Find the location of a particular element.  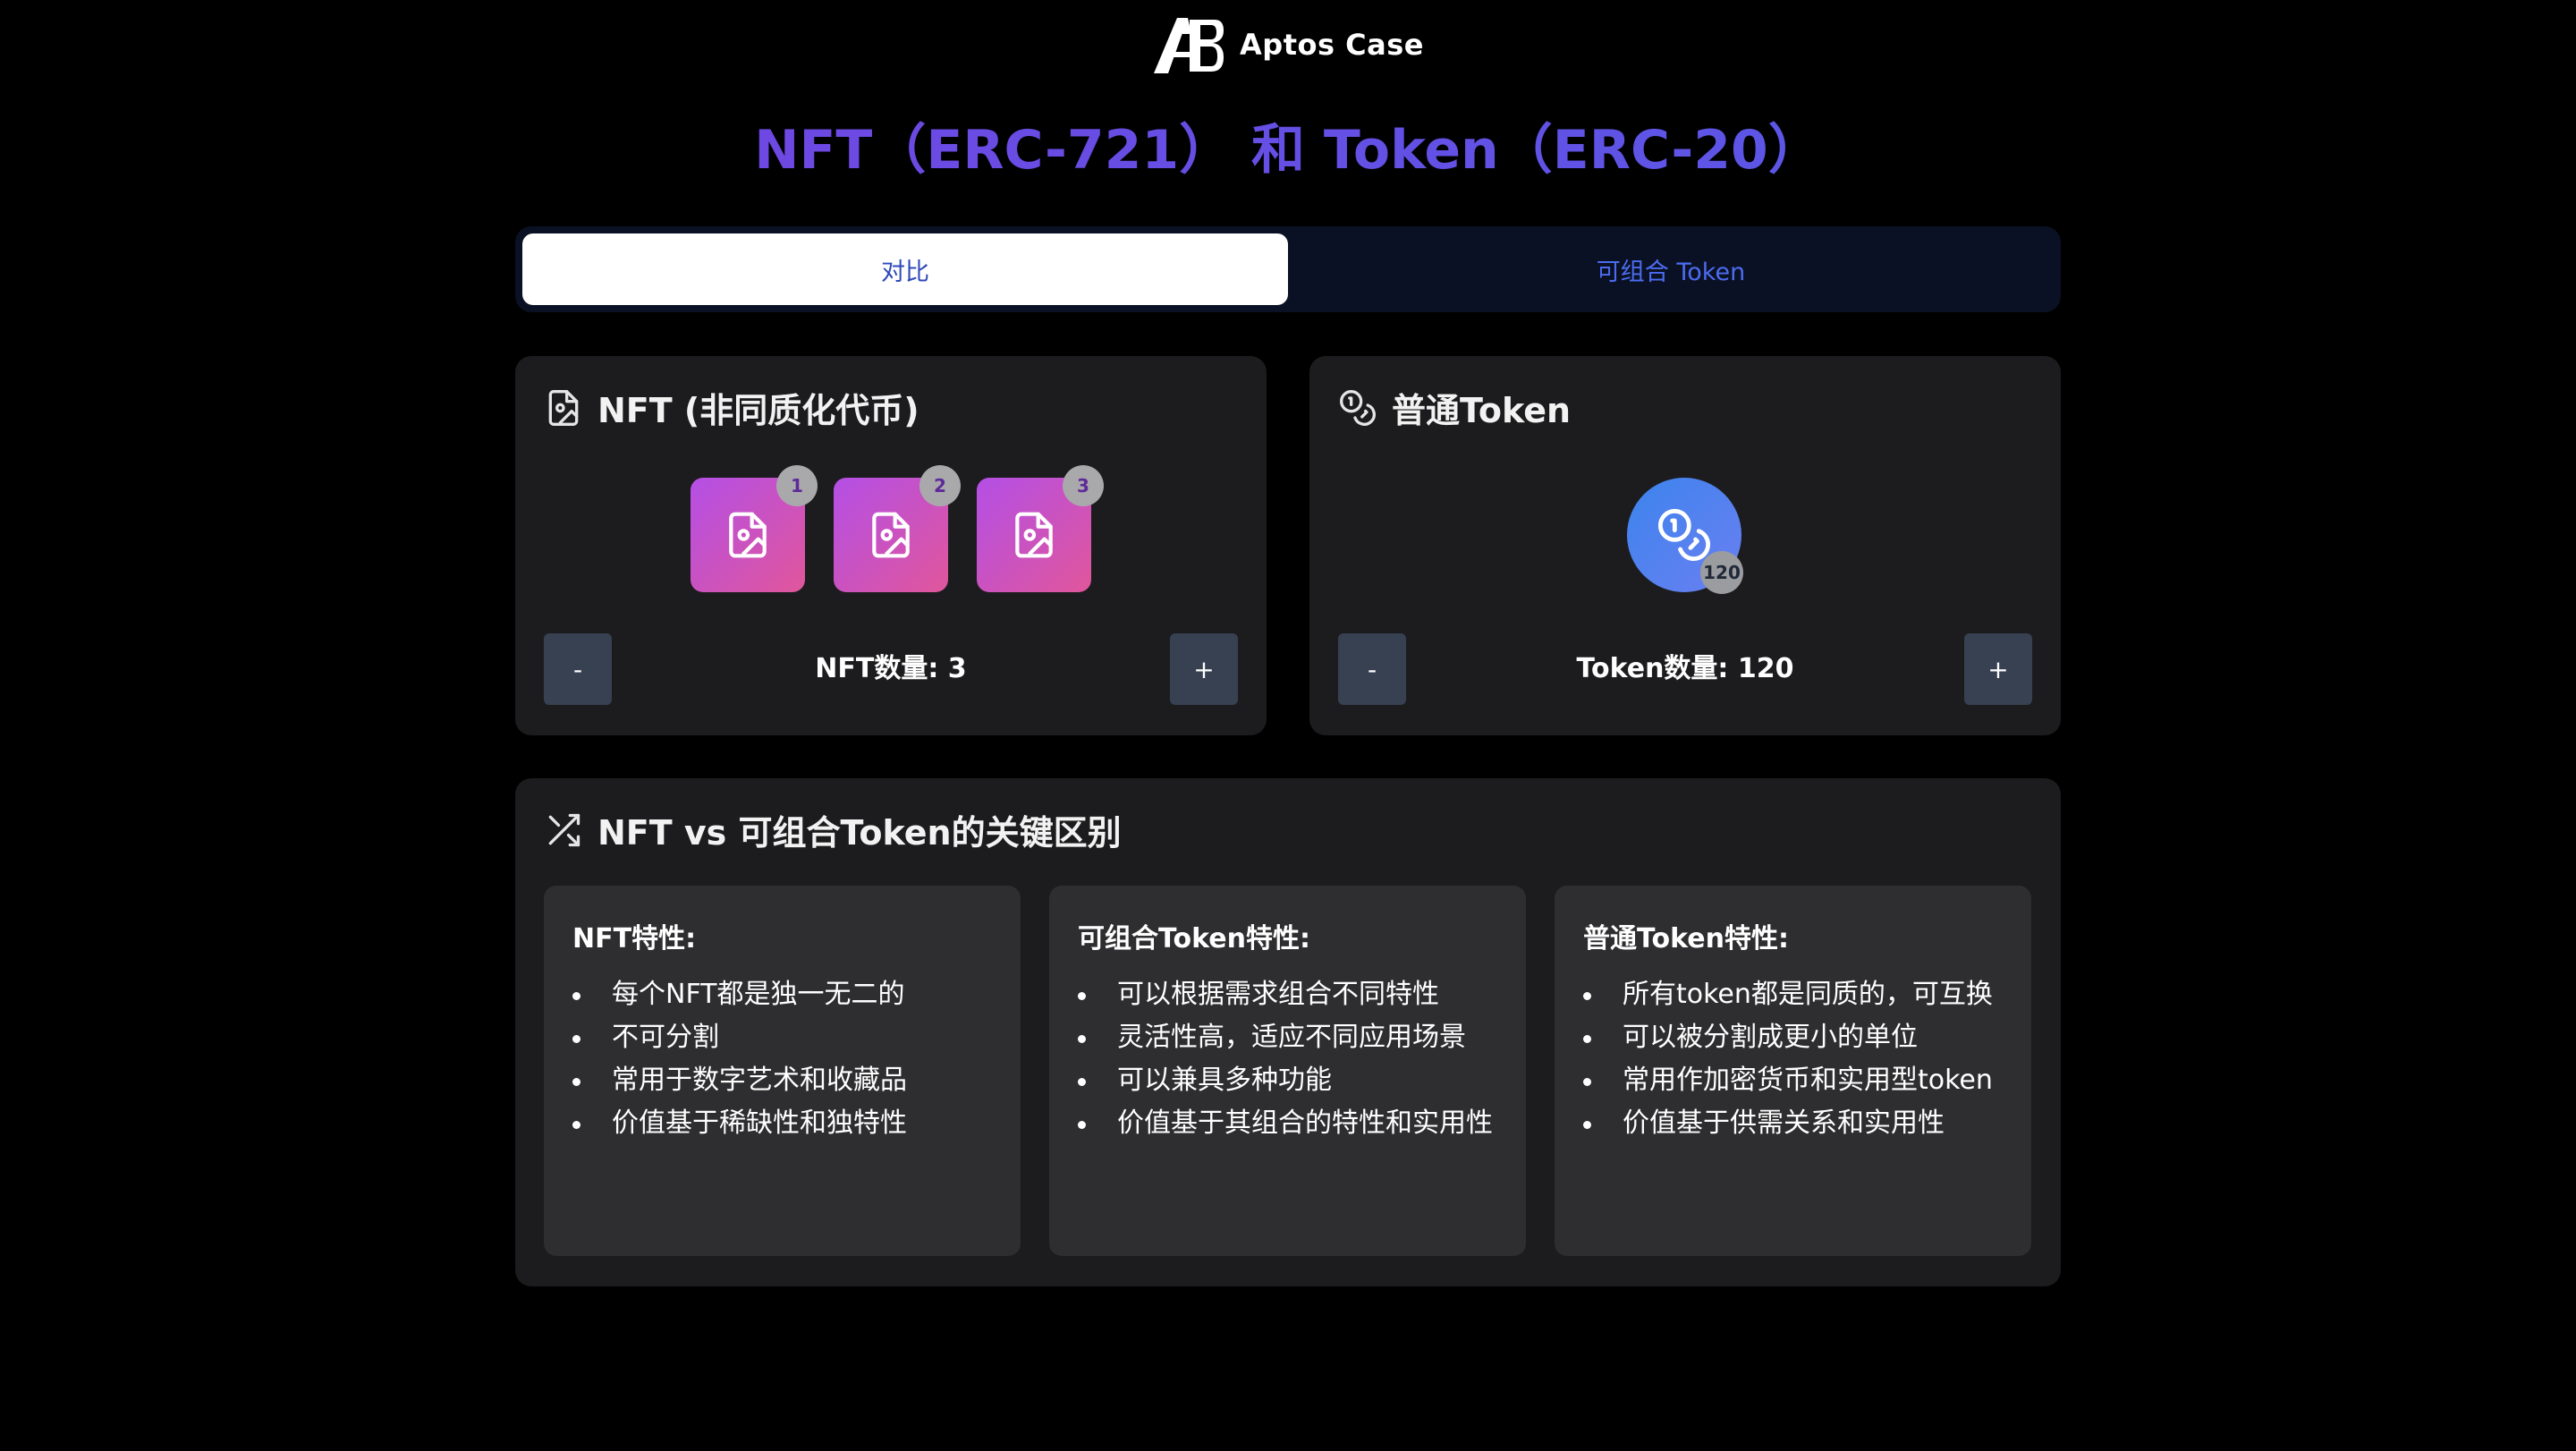

list-item: 可以被分割成更小的单位 is located at coordinates (1793, 1037).